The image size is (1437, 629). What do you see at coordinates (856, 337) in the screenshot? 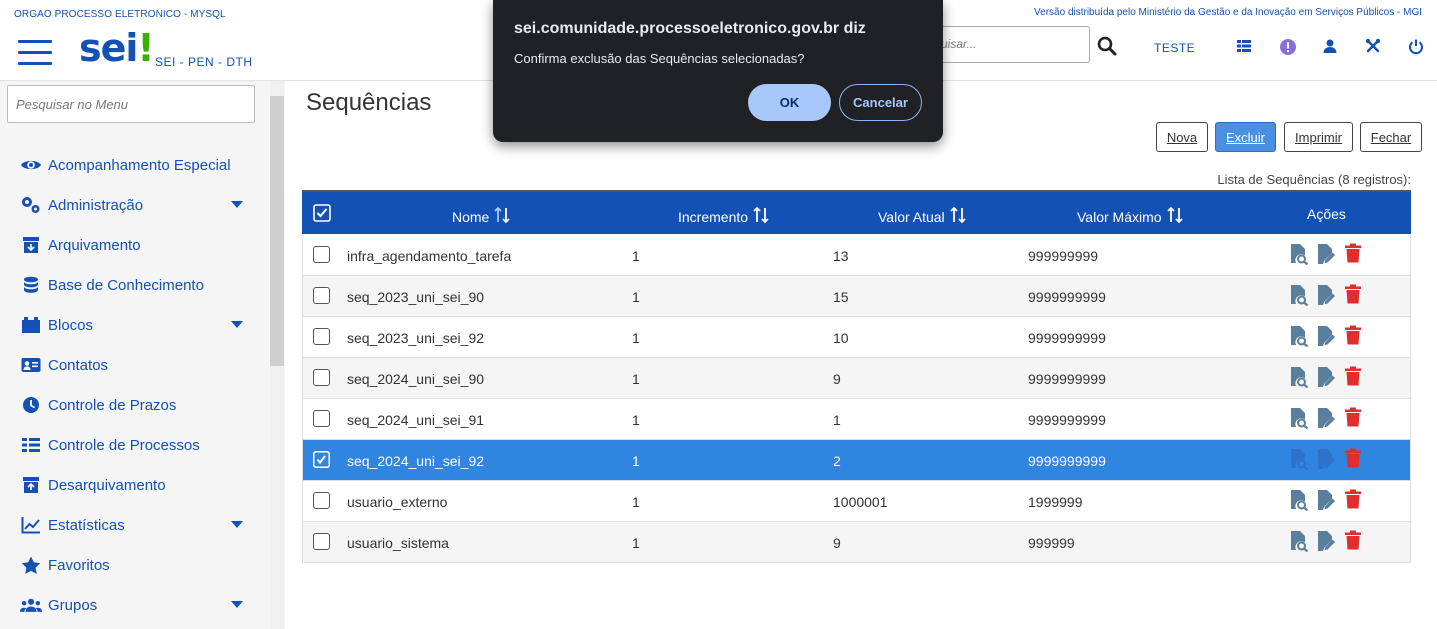
I see `table-row: seq_2023_uni_sei_92 1 10 9999999999` at bounding box center [856, 337].